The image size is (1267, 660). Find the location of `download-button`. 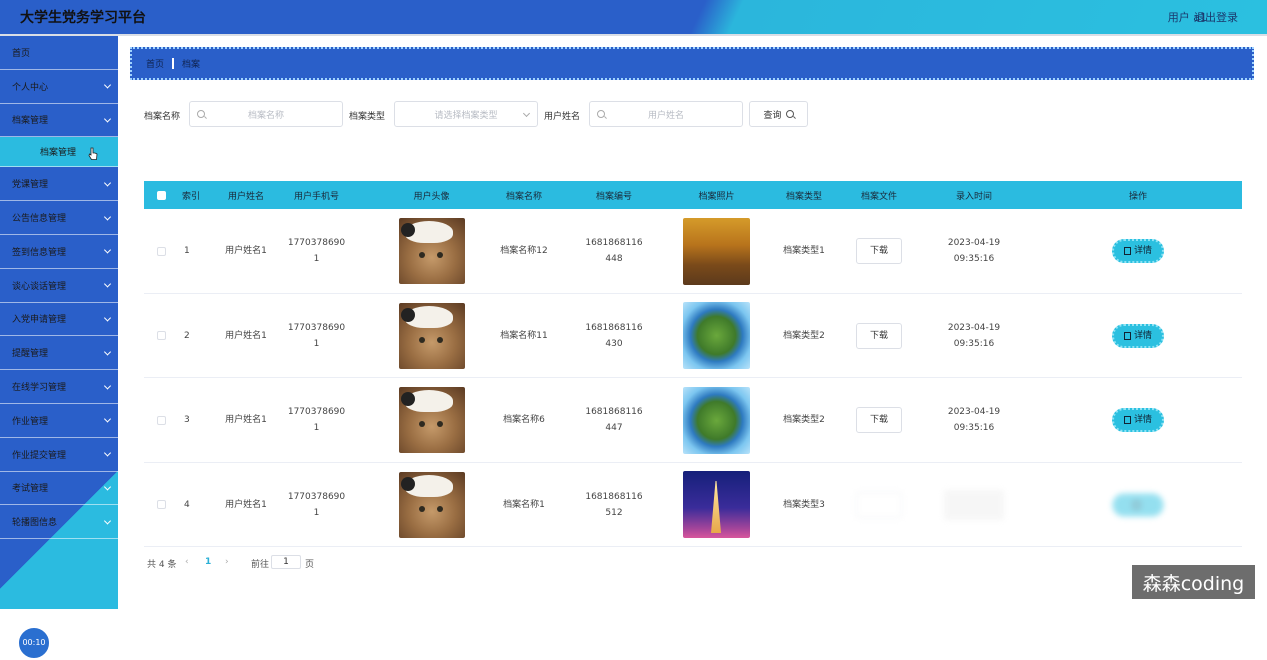

download-button is located at coordinates (879, 504).